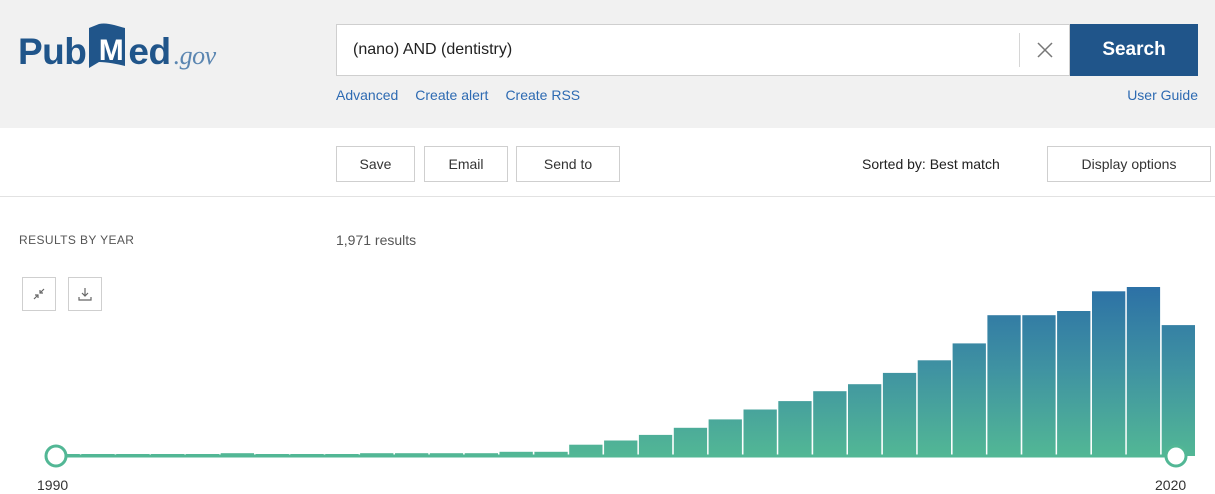 The image size is (1215, 494). Describe the element at coordinates (111, 50) in the screenshot. I see `logo-m: M` at that location.